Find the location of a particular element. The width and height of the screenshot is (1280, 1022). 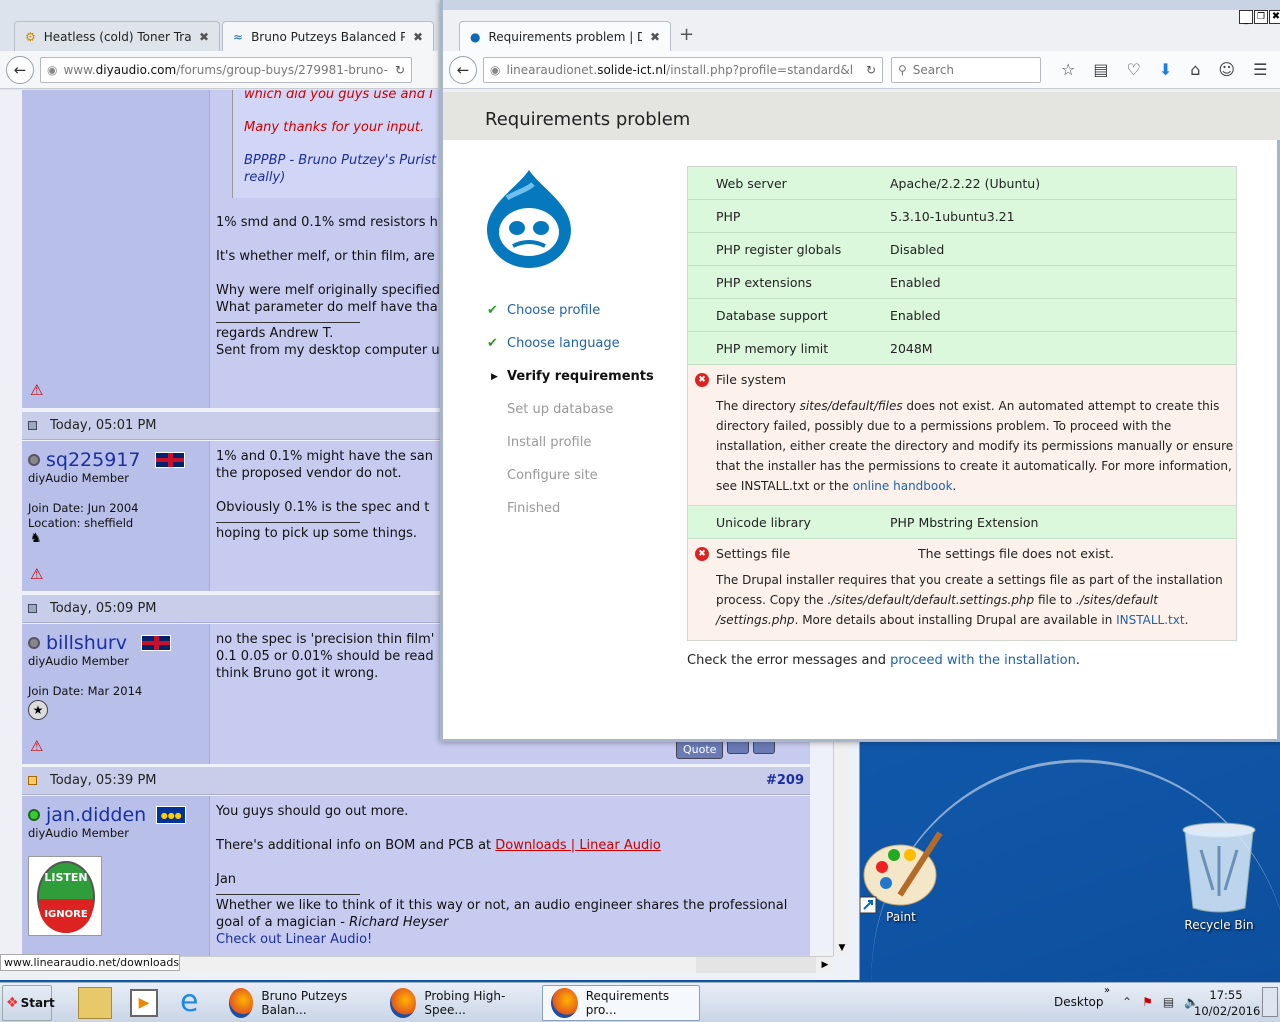

scroll-down-icon: ▼ is located at coordinates (842, 948).